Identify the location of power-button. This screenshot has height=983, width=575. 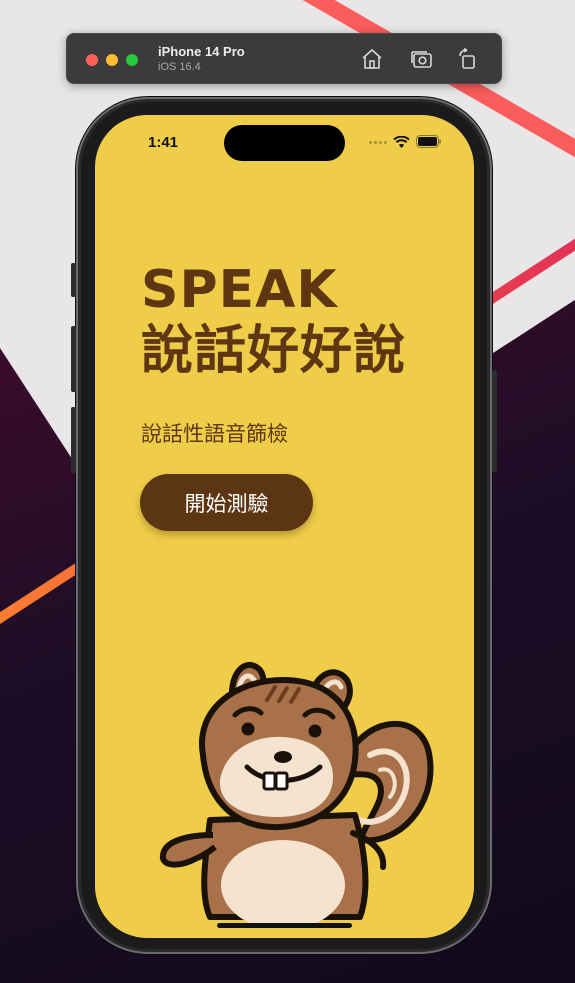
(494, 421).